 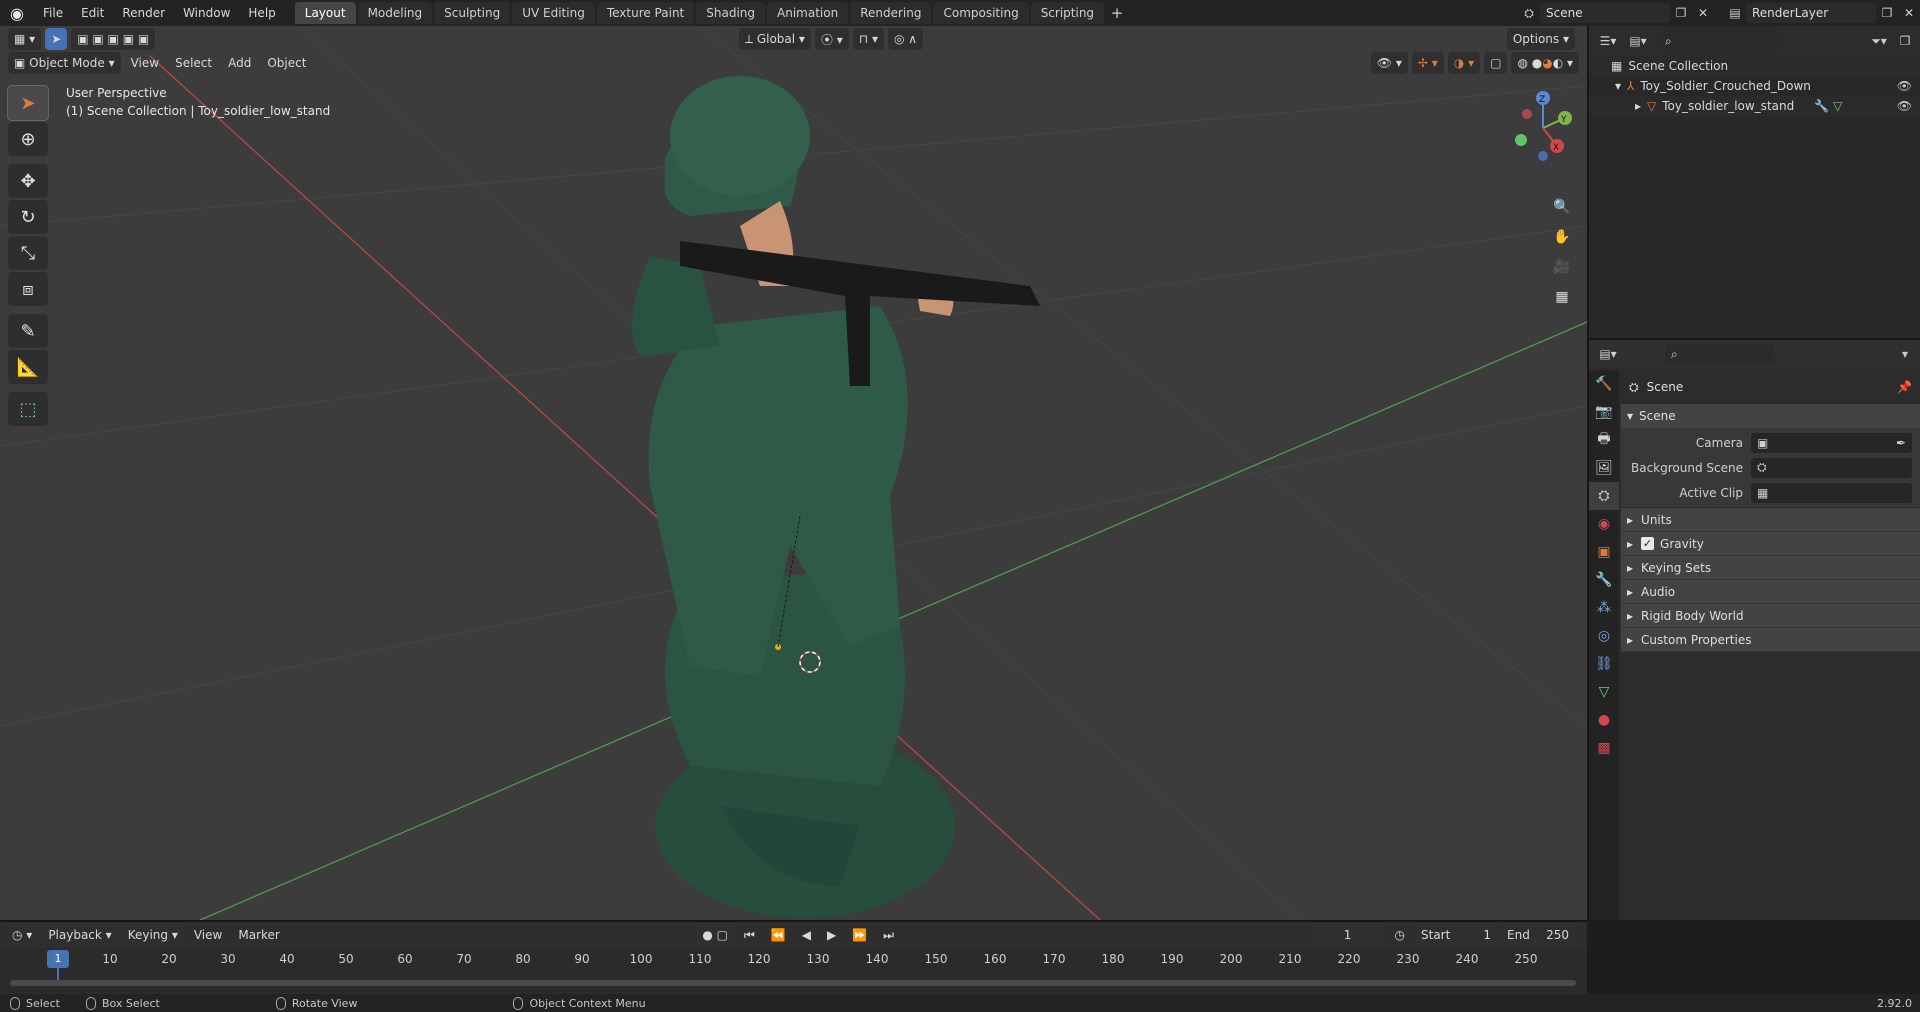 What do you see at coordinates (553, 13) in the screenshot?
I see `tab-uv-editing: UV Editing` at bounding box center [553, 13].